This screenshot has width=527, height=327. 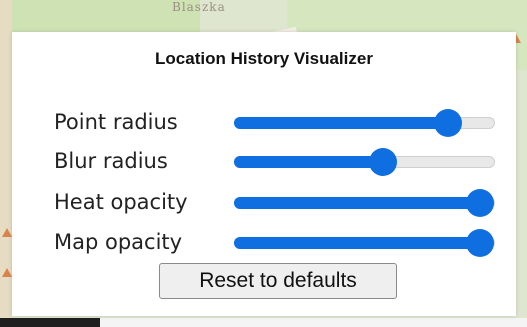 I want to click on point-radius-slider, so click(x=364, y=123).